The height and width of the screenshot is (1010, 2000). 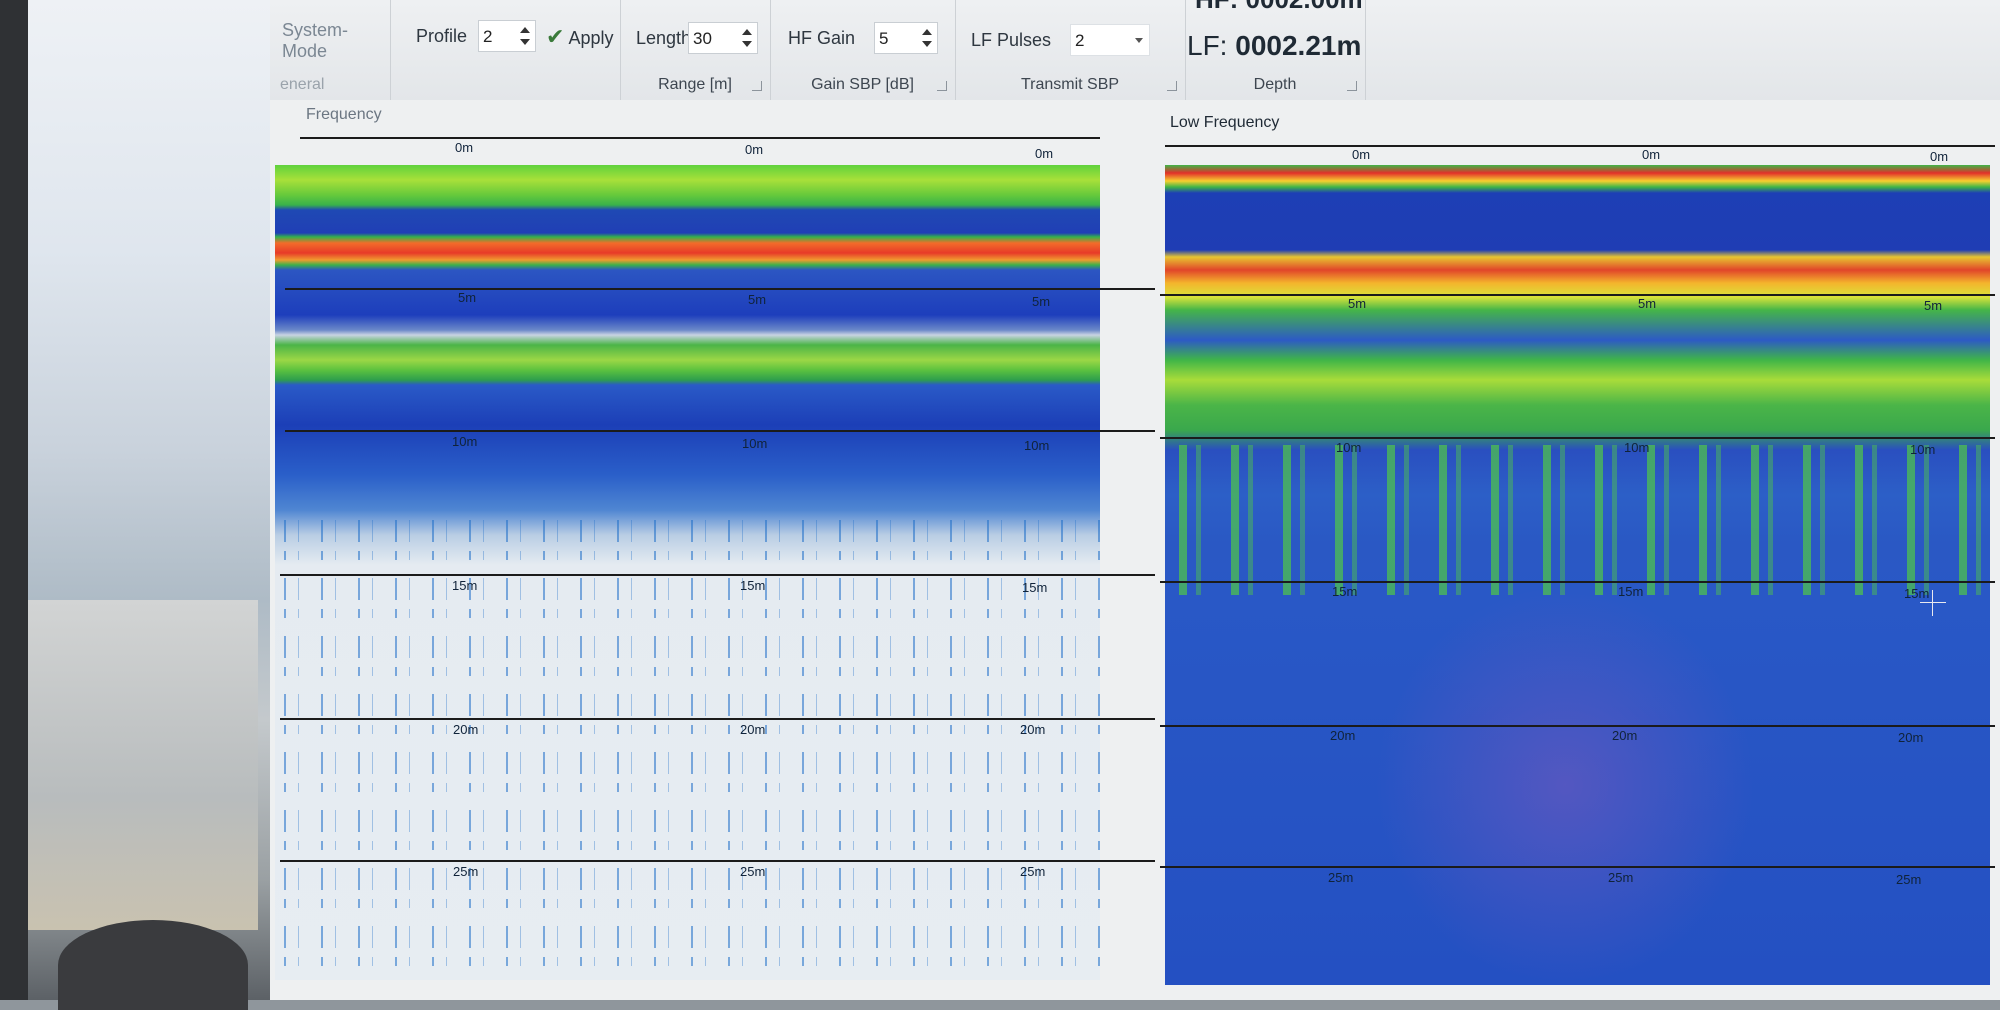 What do you see at coordinates (507, 36) in the screenshot?
I see `profile-spinner: 2` at bounding box center [507, 36].